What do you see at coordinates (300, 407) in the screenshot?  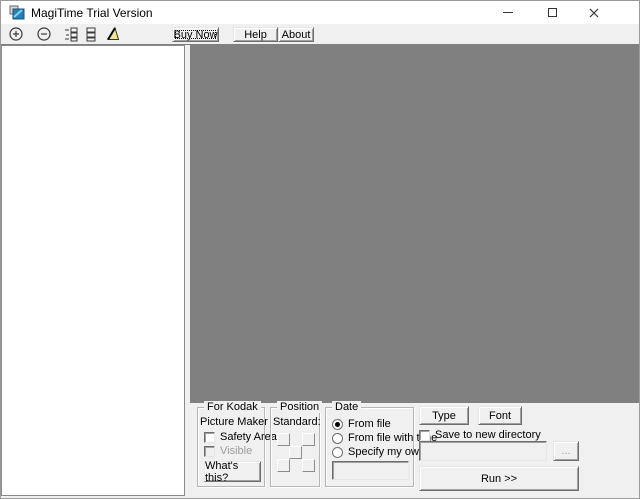 I see `position-group-title: Position` at bounding box center [300, 407].